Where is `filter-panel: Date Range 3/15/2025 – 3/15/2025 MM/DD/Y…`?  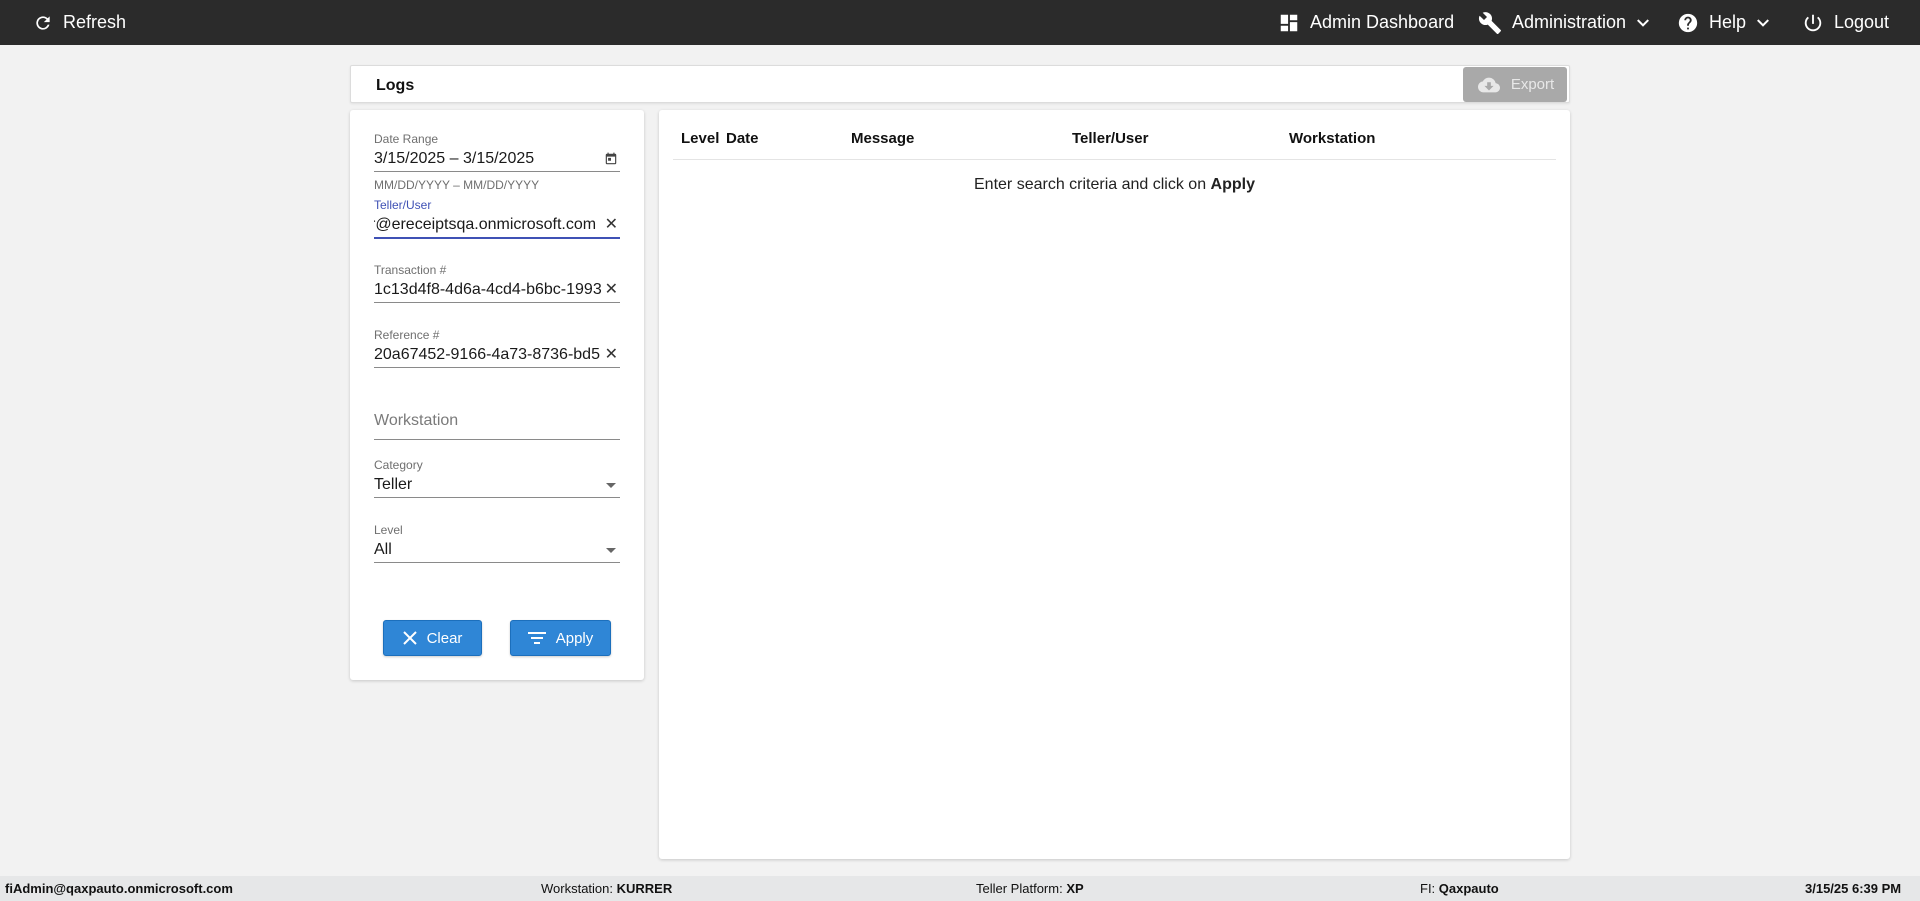 filter-panel: Date Range 3/15/2025 – 3/15/2025 MM/DD/Y… is located at coordinates (497, 395).